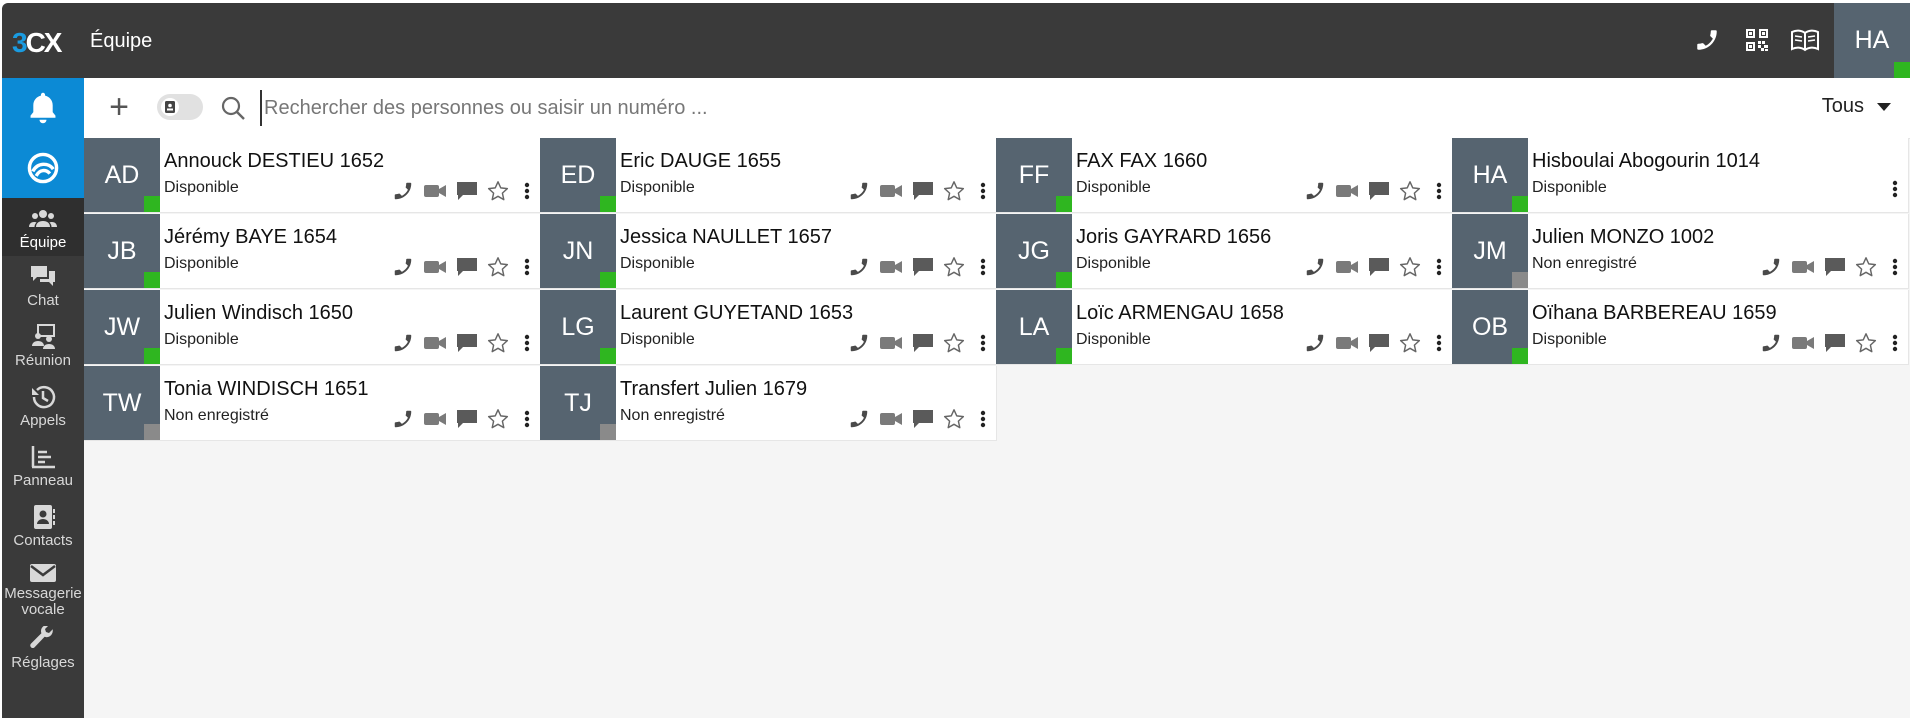 Image resolution: width=1914 pixels, height=718 pixels. Describe the element at coordinates (312, 251) in the screenshot. I see `contact-card: JB Jérémy BAYE 1654 Disponible` at that location.